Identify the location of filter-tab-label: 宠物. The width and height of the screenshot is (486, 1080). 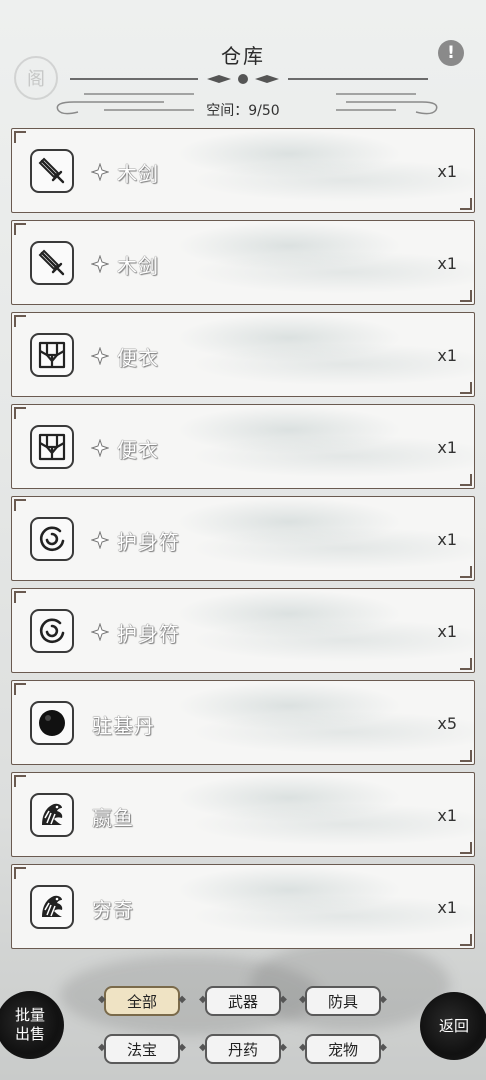
(342, 1049).